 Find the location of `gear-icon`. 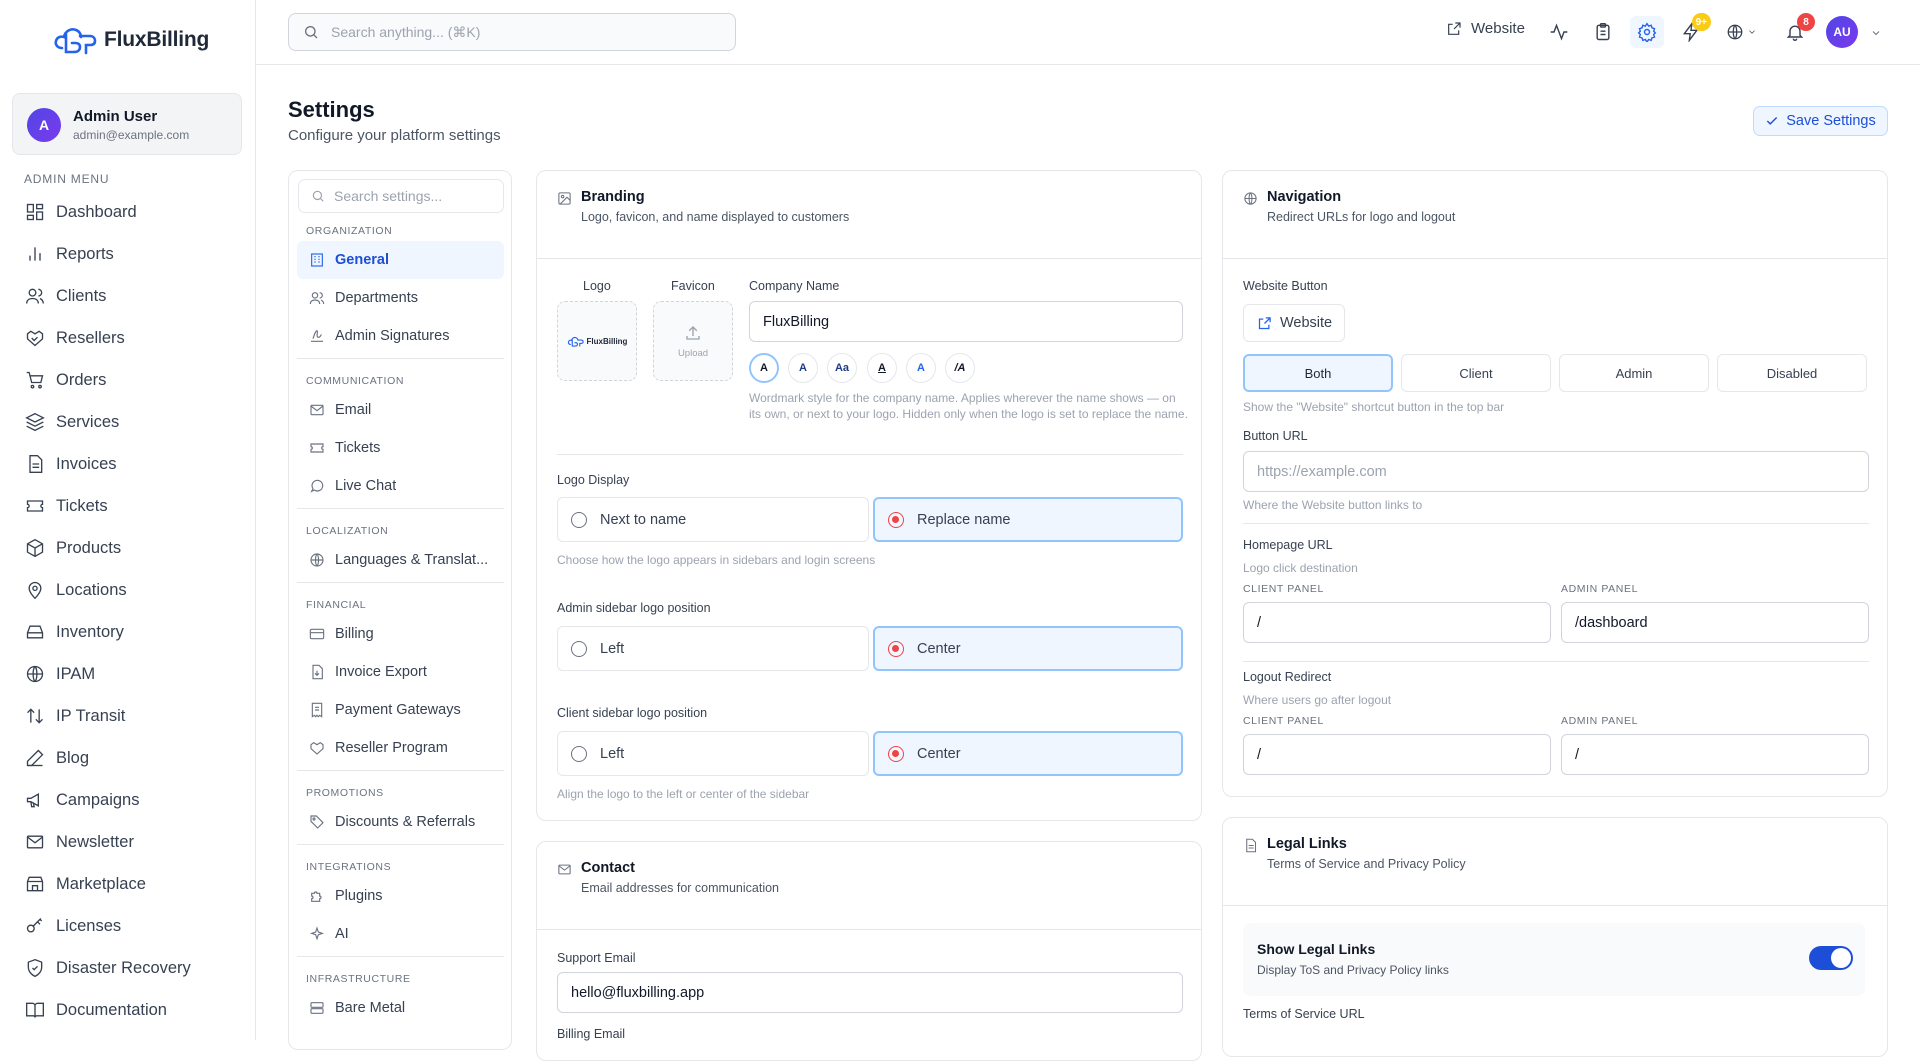

gear-icon is located at coordinates (1647, 32).